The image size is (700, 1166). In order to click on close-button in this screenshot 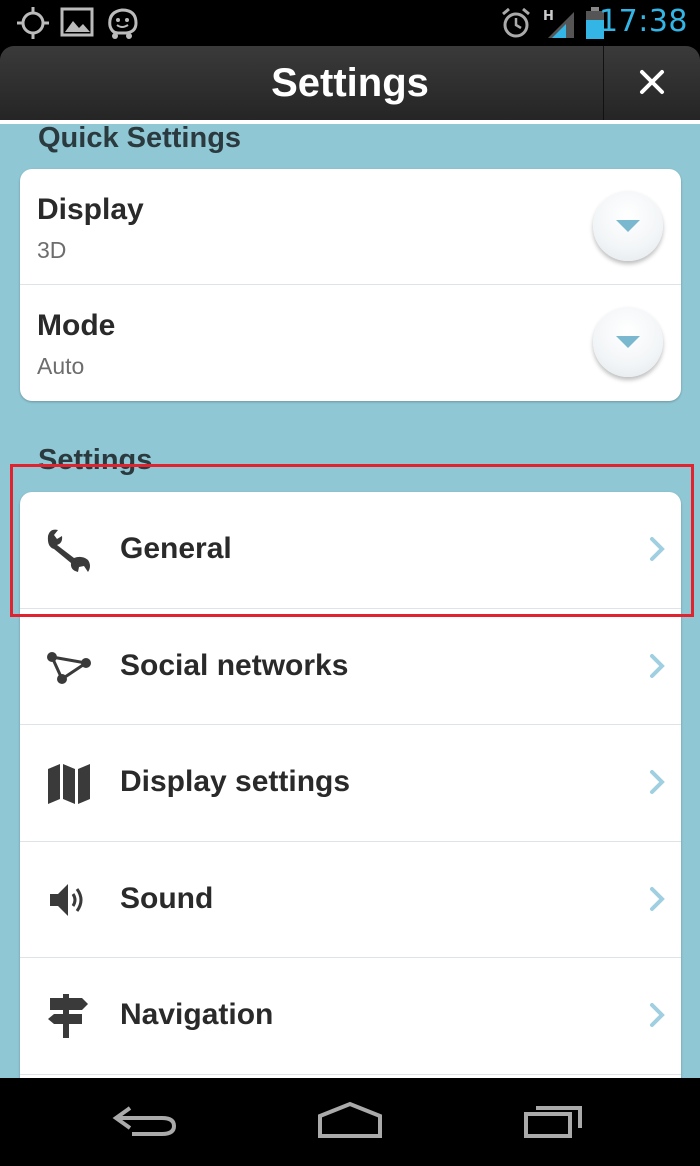, I will do `click(652, 83)`.